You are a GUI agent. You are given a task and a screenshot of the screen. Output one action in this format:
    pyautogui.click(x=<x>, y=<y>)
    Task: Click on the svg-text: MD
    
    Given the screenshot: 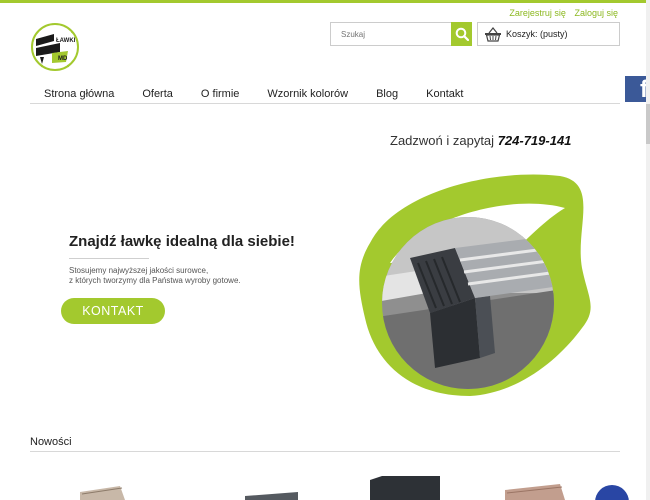 What is the action you would take?
    pyautogui.click(x=63, y=59)
    